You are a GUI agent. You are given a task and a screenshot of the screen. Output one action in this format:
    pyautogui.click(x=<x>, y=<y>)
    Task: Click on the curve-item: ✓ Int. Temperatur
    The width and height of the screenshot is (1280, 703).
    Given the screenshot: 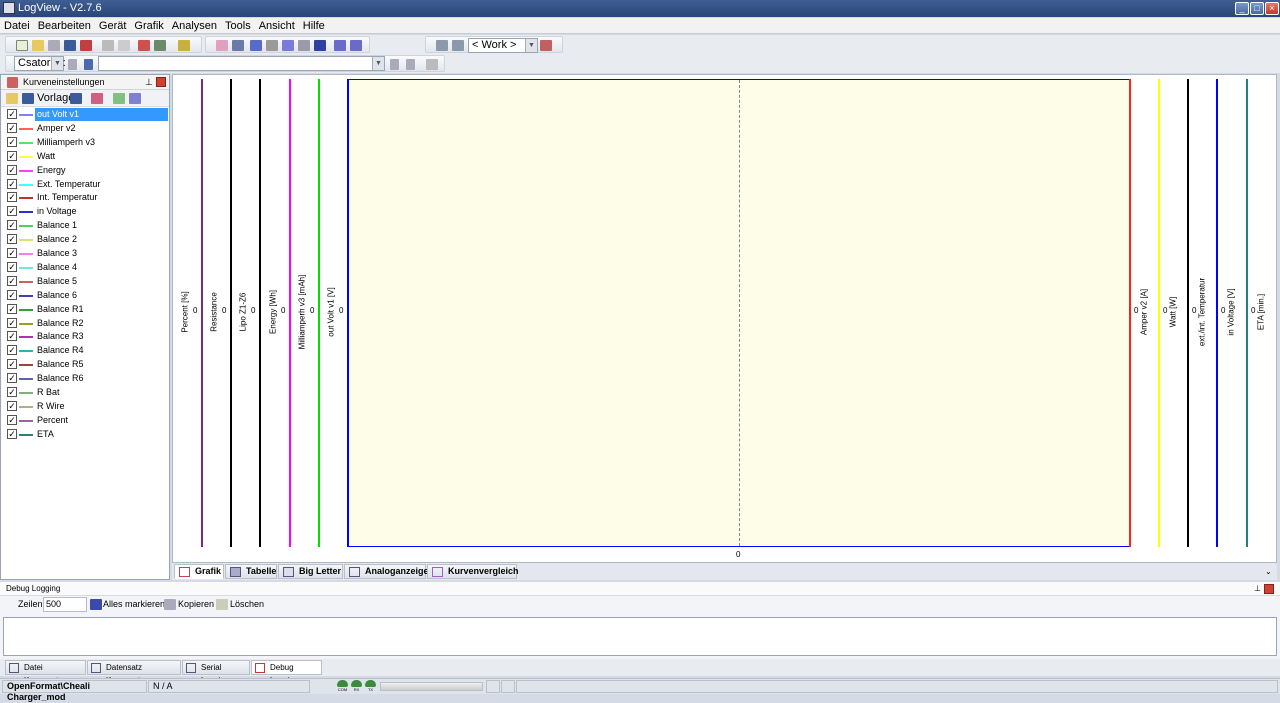 What is the action you would take?
    pyautogui.click(x=86, y=197)
    